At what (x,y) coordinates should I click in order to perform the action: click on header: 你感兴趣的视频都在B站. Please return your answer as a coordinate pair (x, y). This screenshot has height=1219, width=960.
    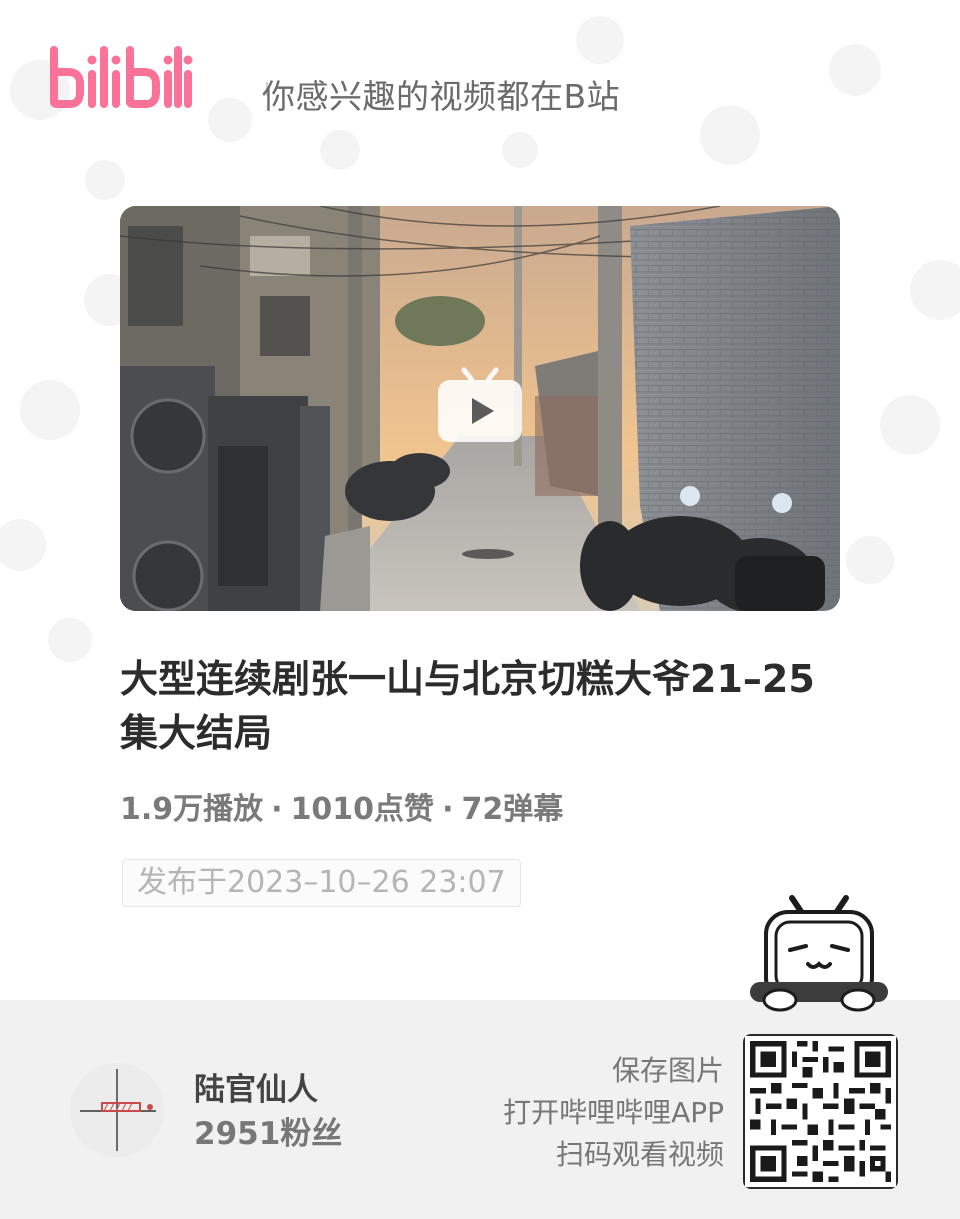
    Looking at the image, I should click on (484, 80).